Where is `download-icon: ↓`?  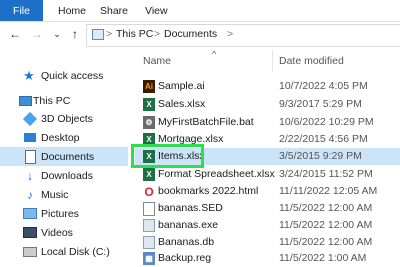
download-icon: ↓ is located at coordinates (30, 175).